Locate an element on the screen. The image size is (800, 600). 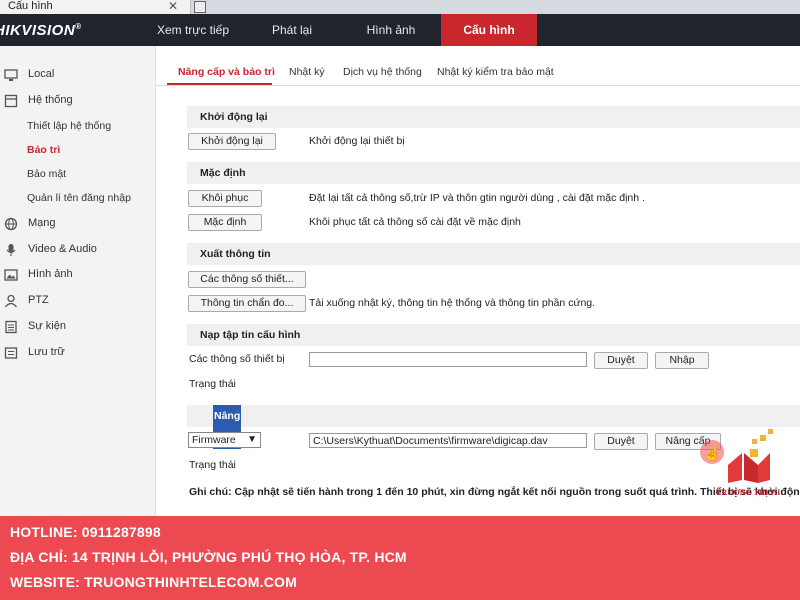
sidebar-sub-system-settings: Thiết lập hệ thống is located at coordinates (69, 126).